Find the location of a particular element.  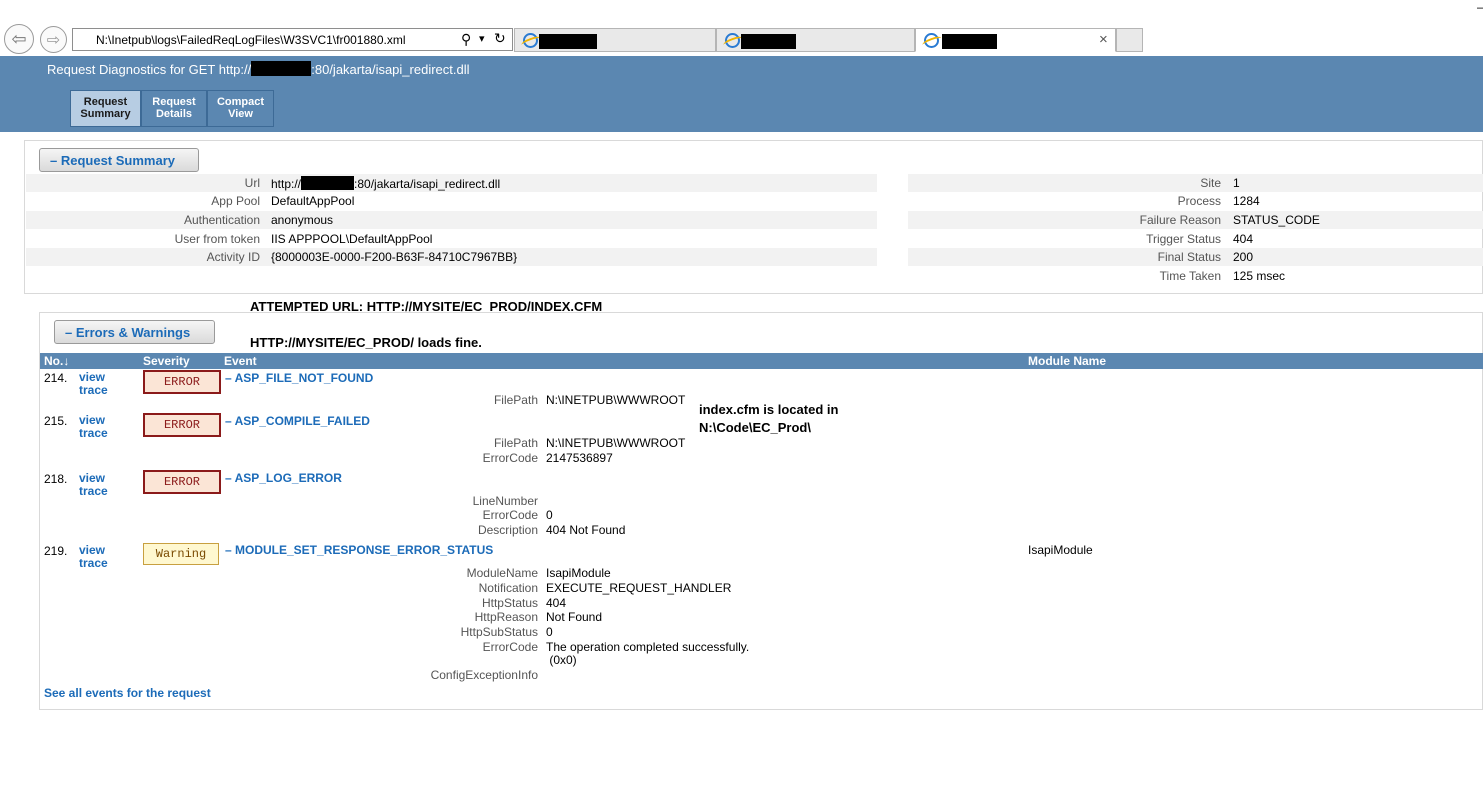

summary-value: STATUS_CODE is located at coordinates (1276, 220).